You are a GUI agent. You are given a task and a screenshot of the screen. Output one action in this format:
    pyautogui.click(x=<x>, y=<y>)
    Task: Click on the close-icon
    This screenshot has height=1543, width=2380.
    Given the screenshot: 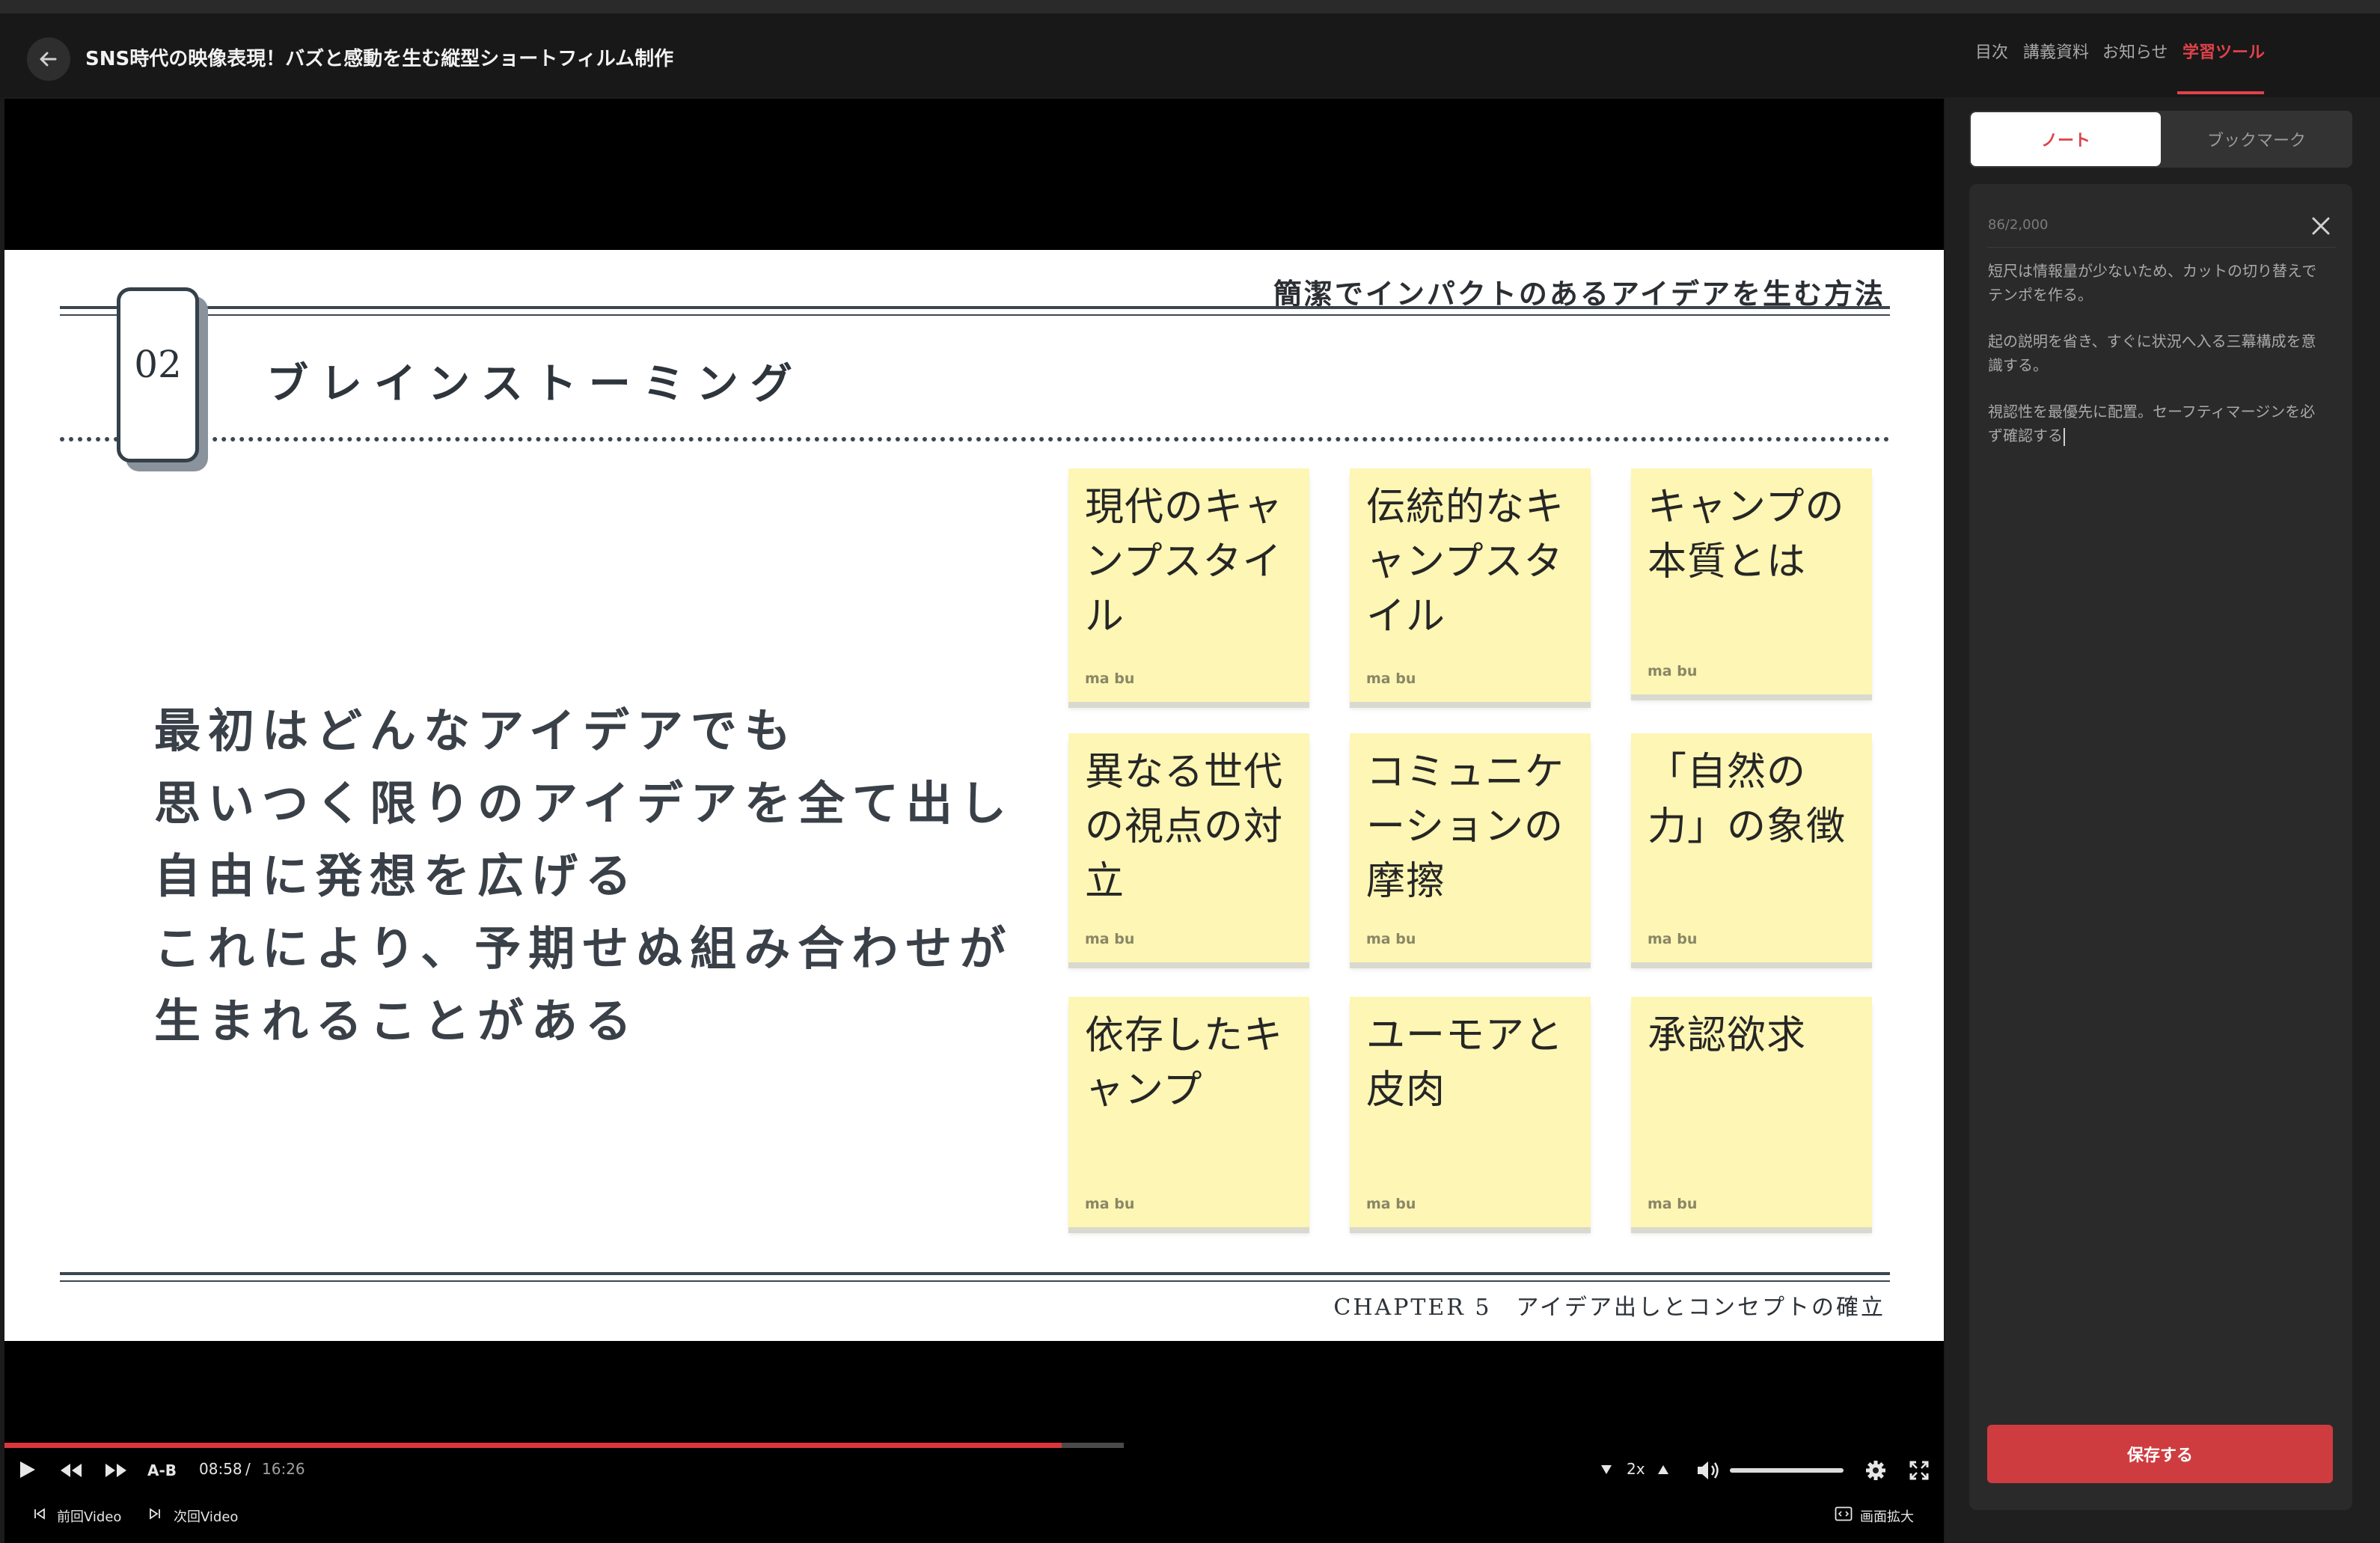 What is the action you would take?
    pyautogui.click(x=2321, y=226)
    